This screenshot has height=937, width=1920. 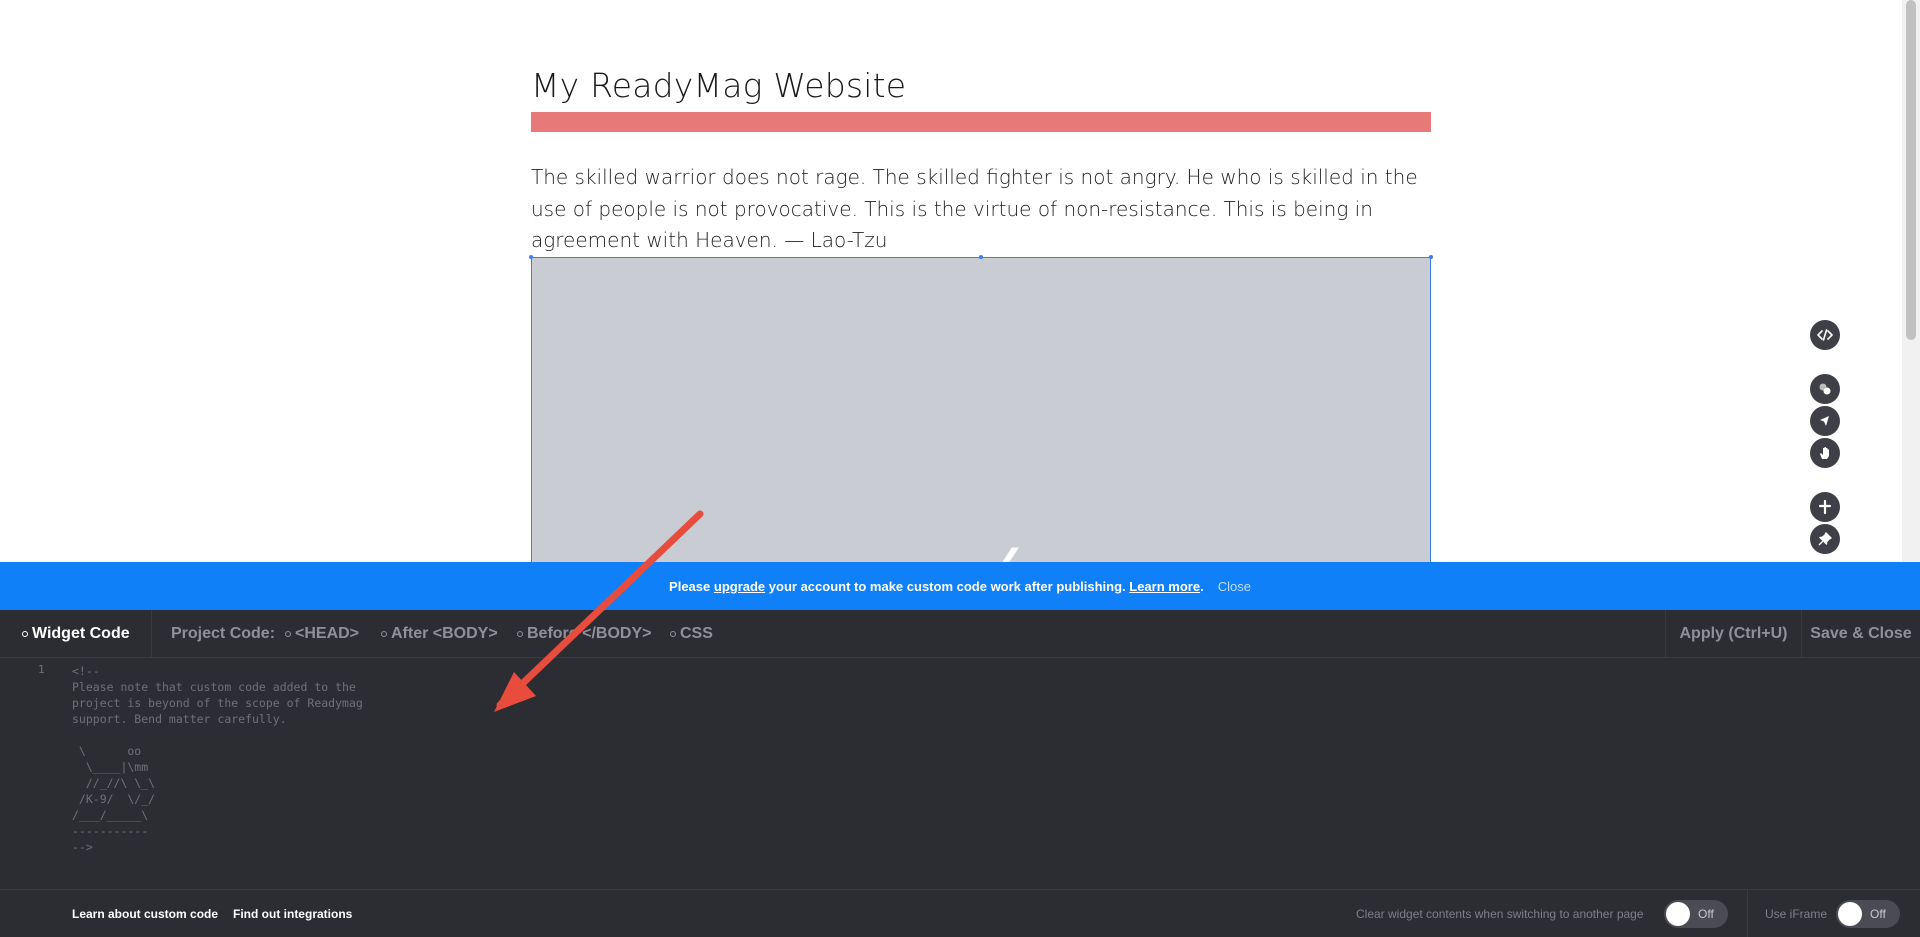 I want to click on clear-widget-toggle: Off, so click(x=1696, y=914).